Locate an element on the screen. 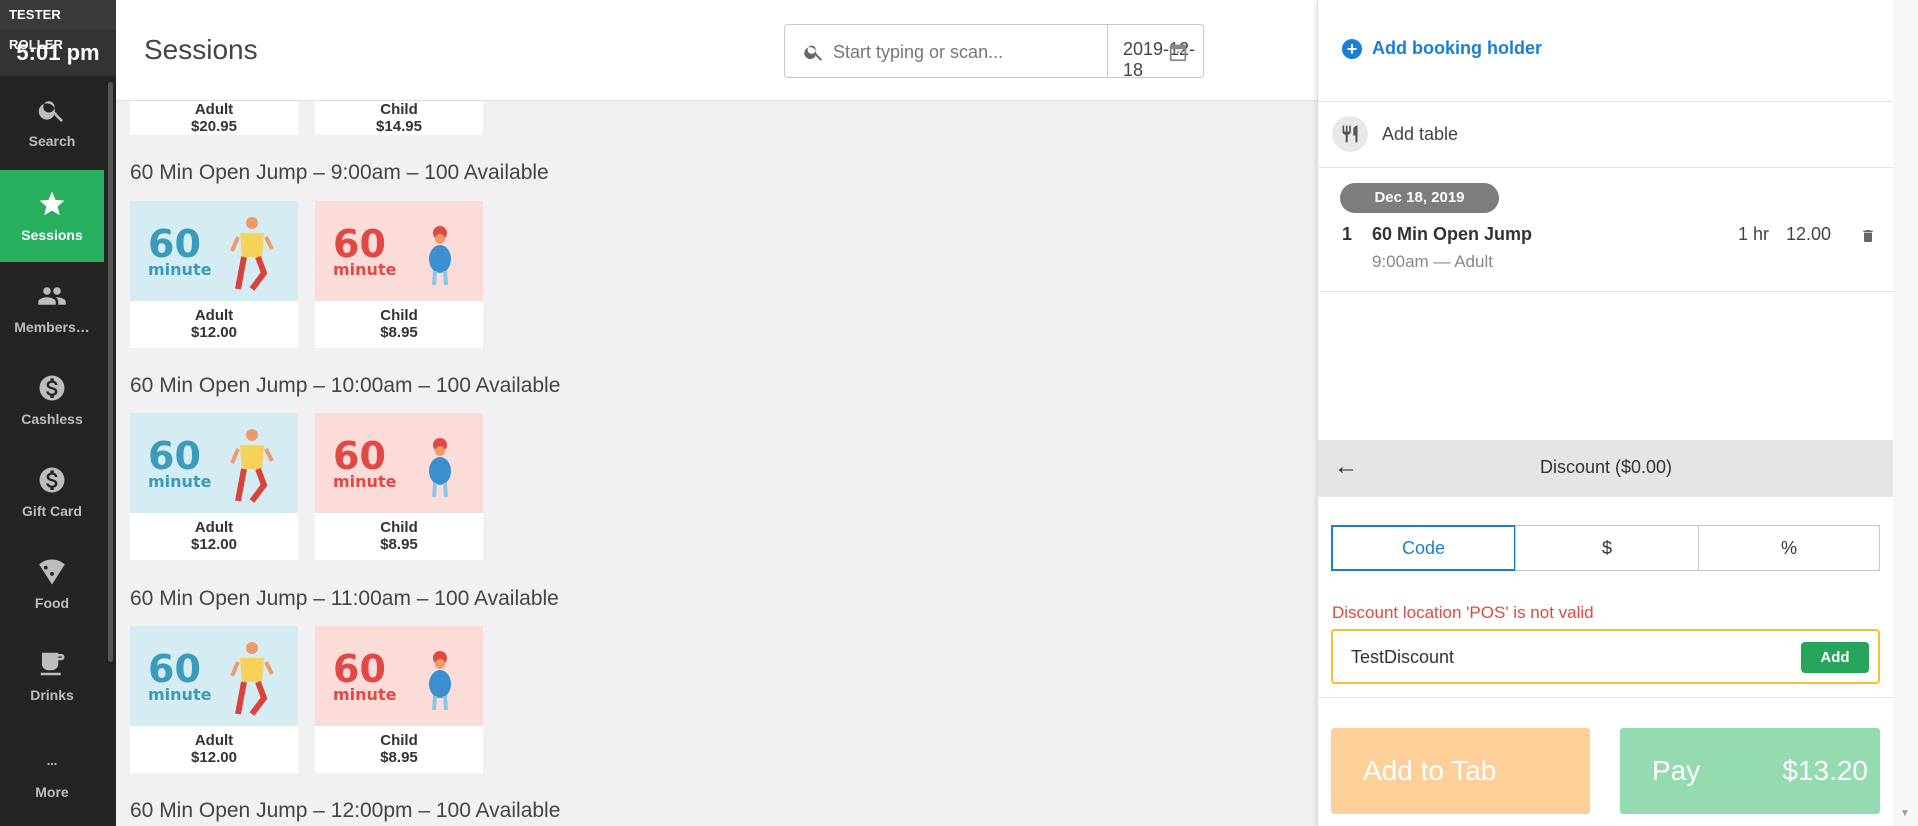 The width and height of the screenshot is (1918, 826). tab-discount-code: Code is located at coordinates (1423, 548).